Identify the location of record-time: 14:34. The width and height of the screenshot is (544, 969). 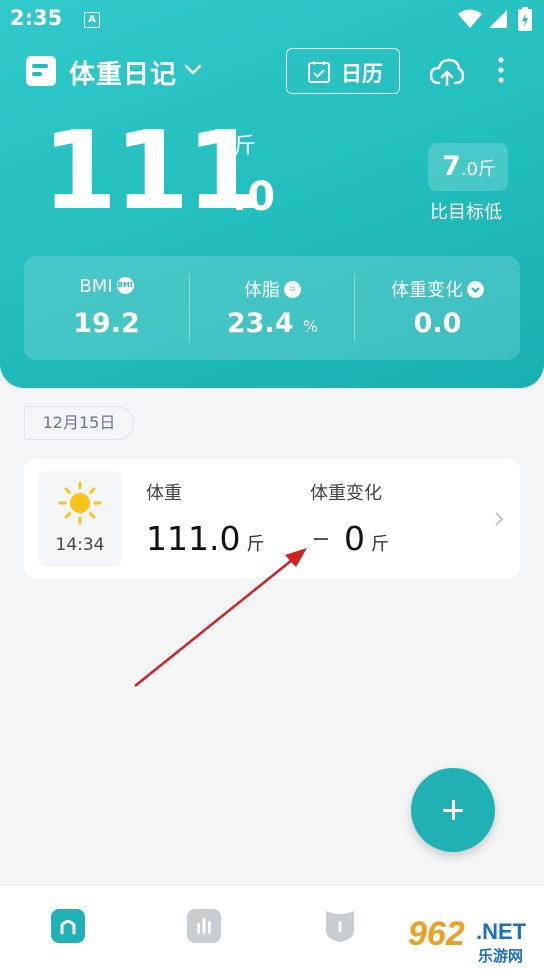
(80, 545).